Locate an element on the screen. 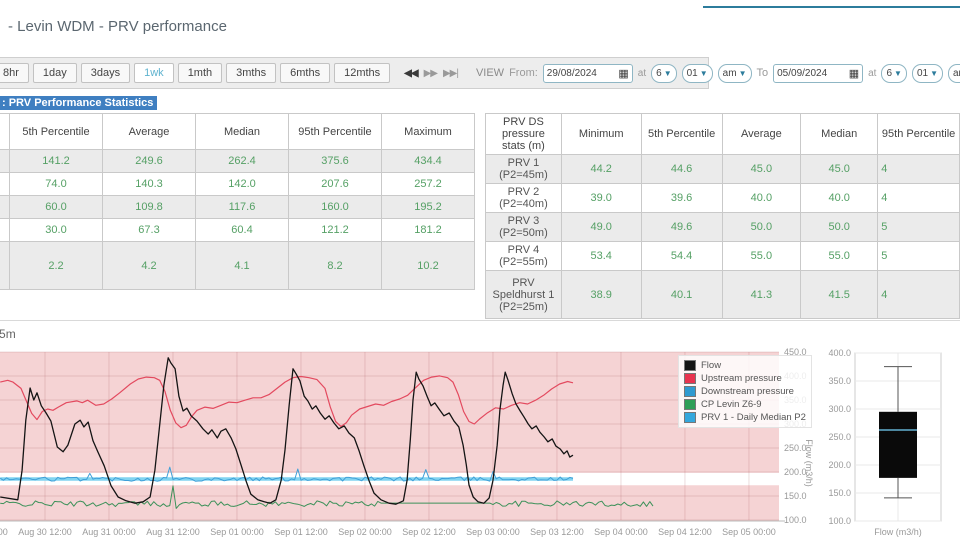  legend-item: Upstream pressure is located at coordinates (745, 378).